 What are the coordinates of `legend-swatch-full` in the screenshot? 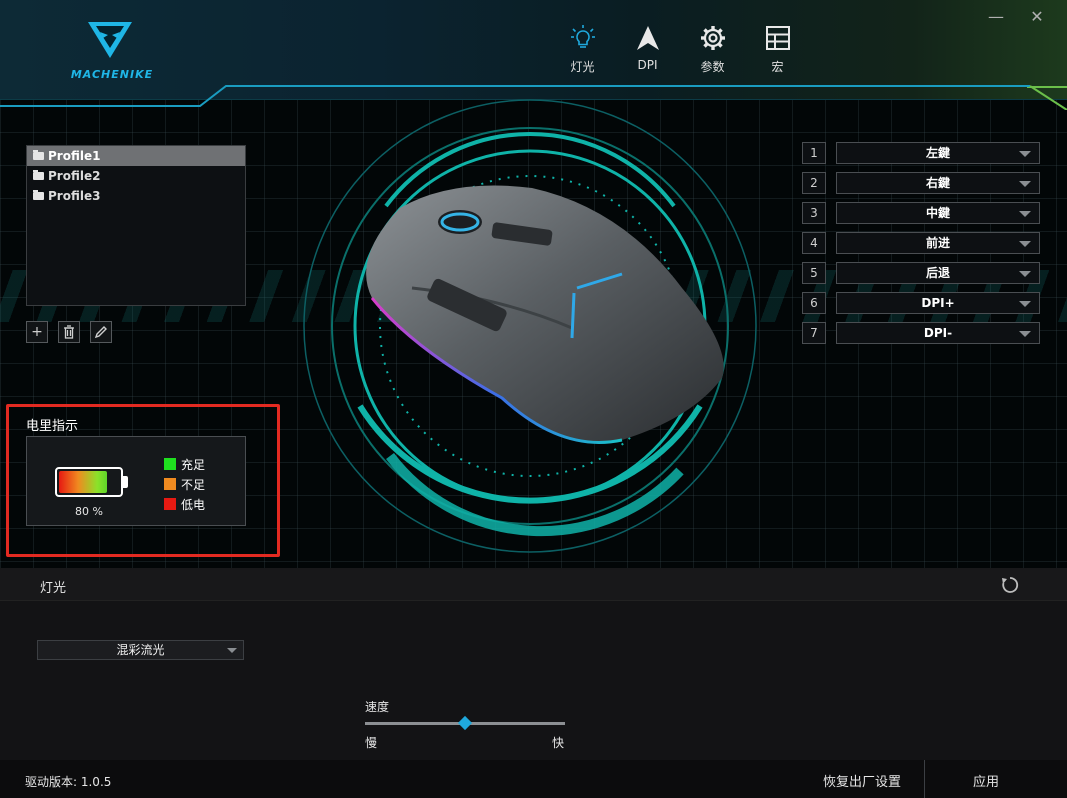 It's located at (170, 464).